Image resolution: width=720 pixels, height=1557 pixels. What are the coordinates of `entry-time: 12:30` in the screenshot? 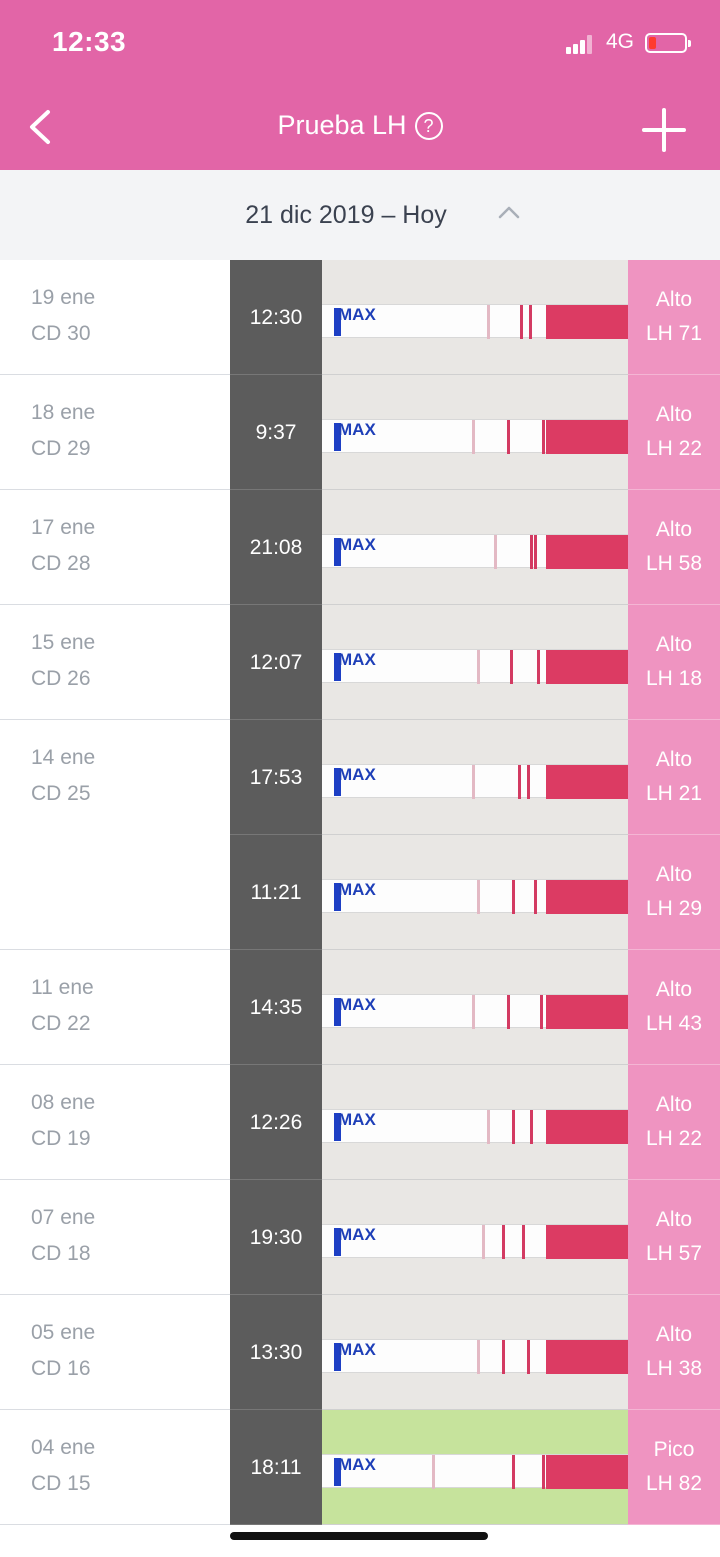 It's located at (276, 317).